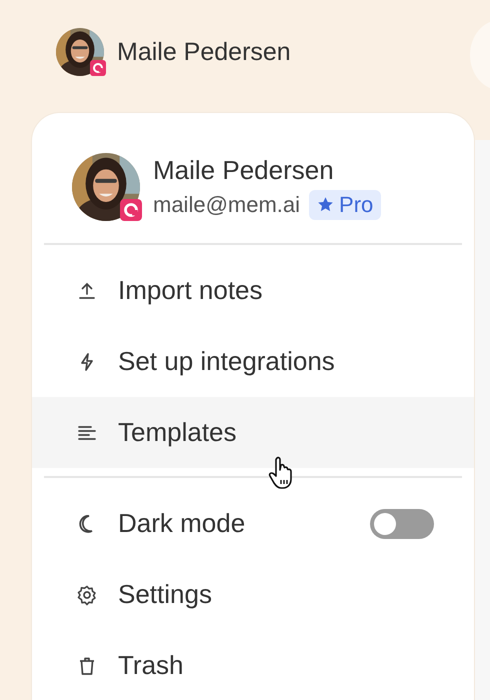 This screenshot has width=490, height=700. I want to click on star-icon, so click(325, 204).